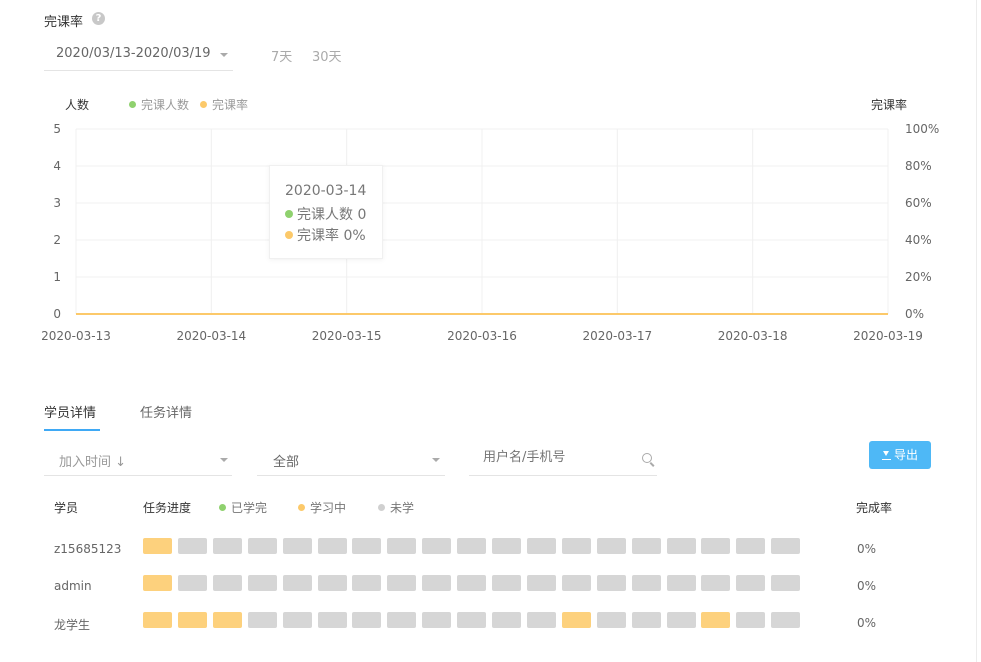 The height and width of the screenshot is (662, 981). Describe the element at coordinates (66, 508) in the screenshot. I see `col-student: 学员` at that location.